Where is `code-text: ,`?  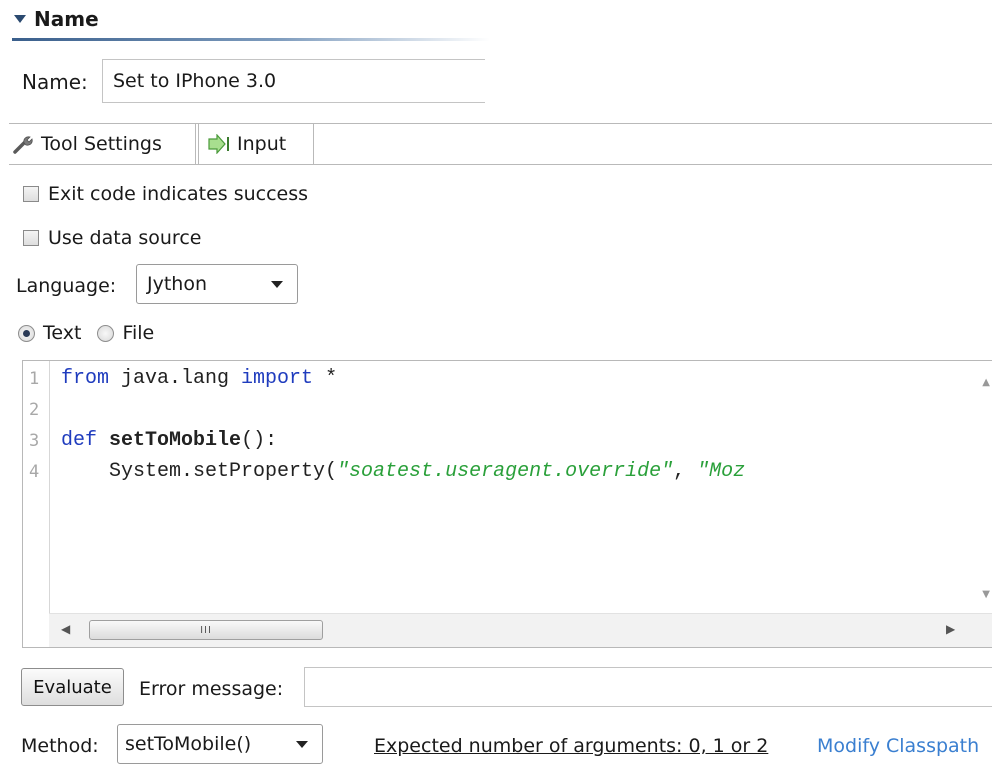 code-text: , is located at coordinates (685, 471).